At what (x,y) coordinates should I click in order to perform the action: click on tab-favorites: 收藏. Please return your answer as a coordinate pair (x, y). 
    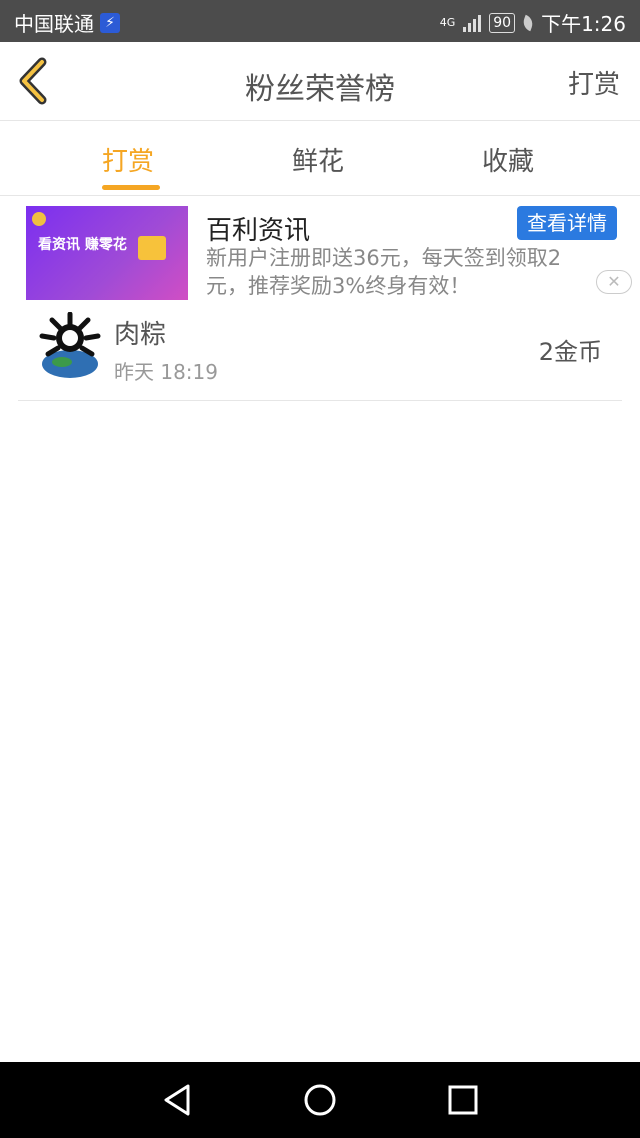
    Looking at the image, I should click on (508, 159).